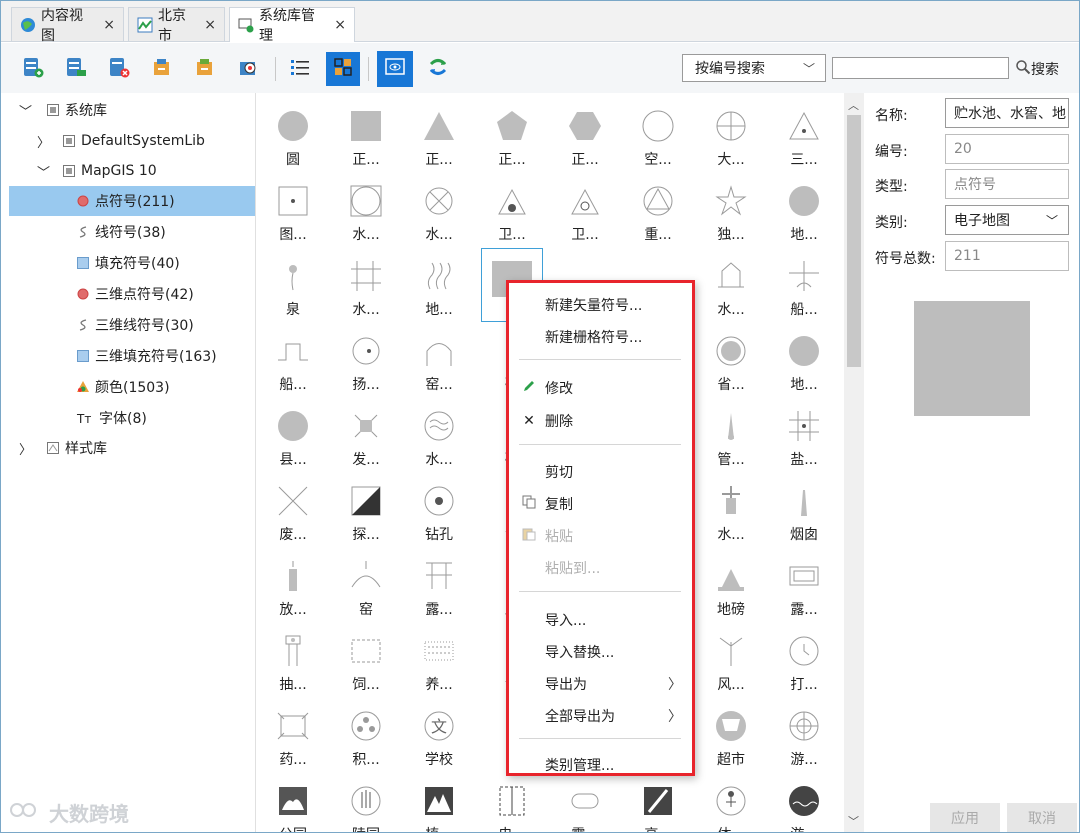  I want to click on tree-node-3d-fill-symbols: 三维填充符号(163), so click(147, 356).